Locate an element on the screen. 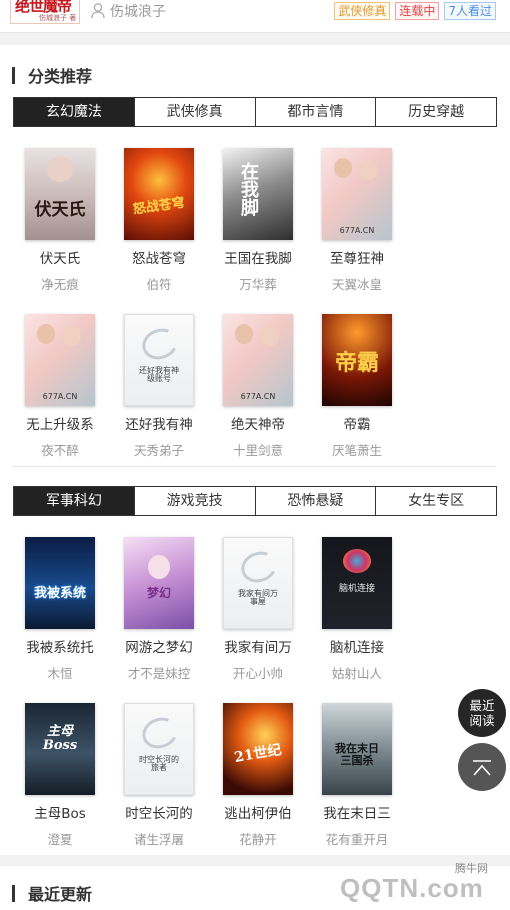 Image resolution: width=510 pixels, height=910 pixels. book-card: 脑机连接 脑机连接 姑射山人 is located at coordinates (357, 609).